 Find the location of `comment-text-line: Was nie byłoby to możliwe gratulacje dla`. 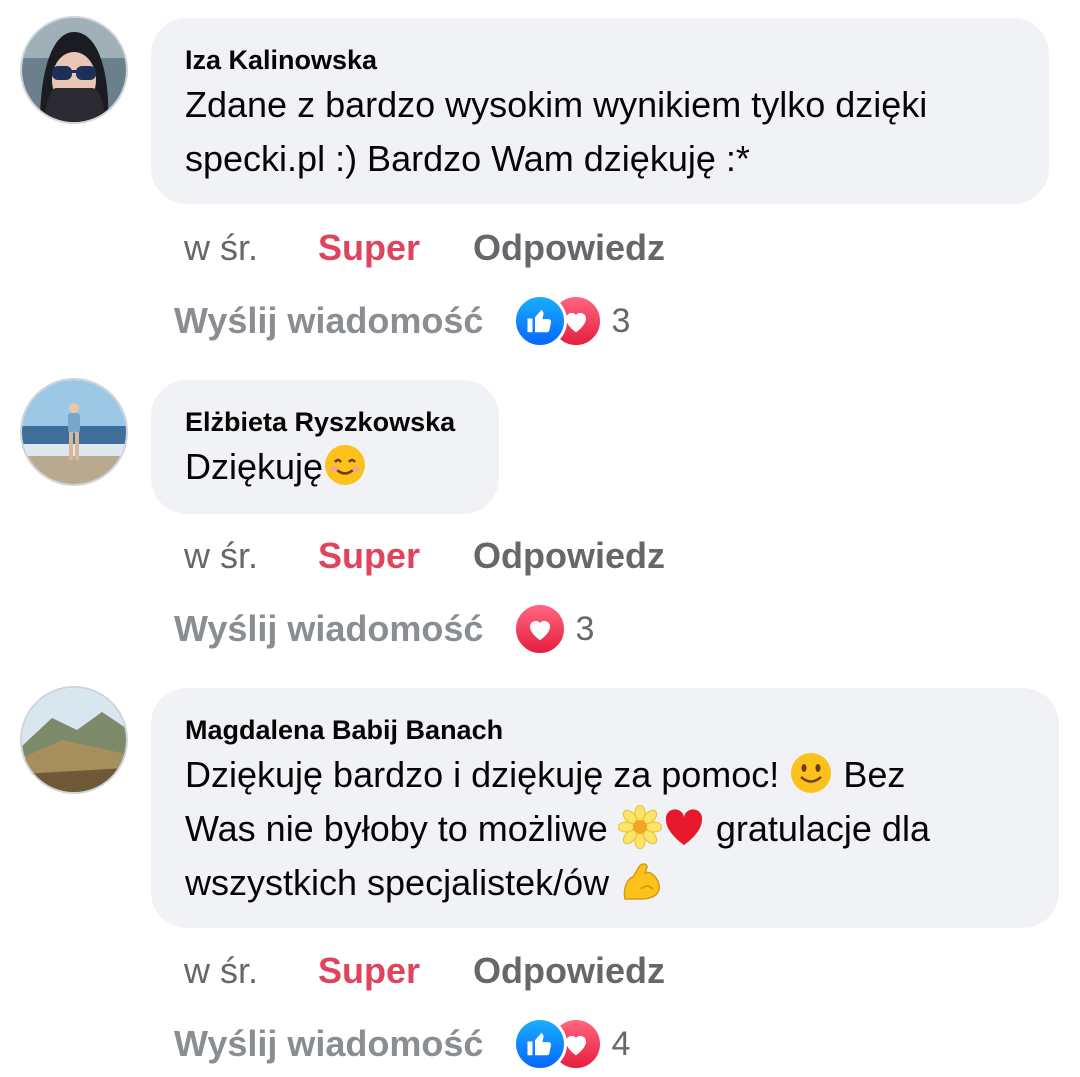

comment-text-line: Was nie byłoby to możliwe gratulacje dla is located at coordinates (605, 829).